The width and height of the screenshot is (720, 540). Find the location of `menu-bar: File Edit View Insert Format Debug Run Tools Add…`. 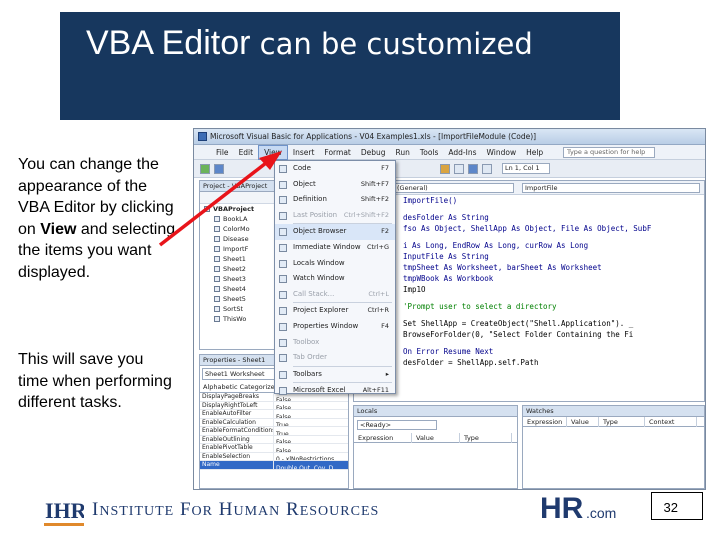

menu-bar: File Edit View Insert Format Debug Run Tools Add… is located at coordinates (449, 152).